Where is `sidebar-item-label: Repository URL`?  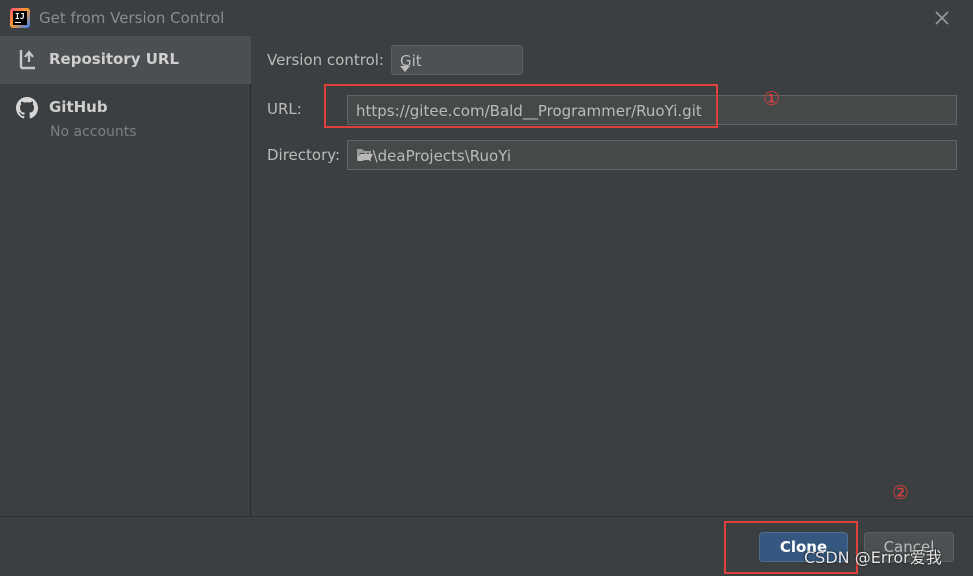 sidebar-item-label: Repository URL is located at coordinates (114, 59).